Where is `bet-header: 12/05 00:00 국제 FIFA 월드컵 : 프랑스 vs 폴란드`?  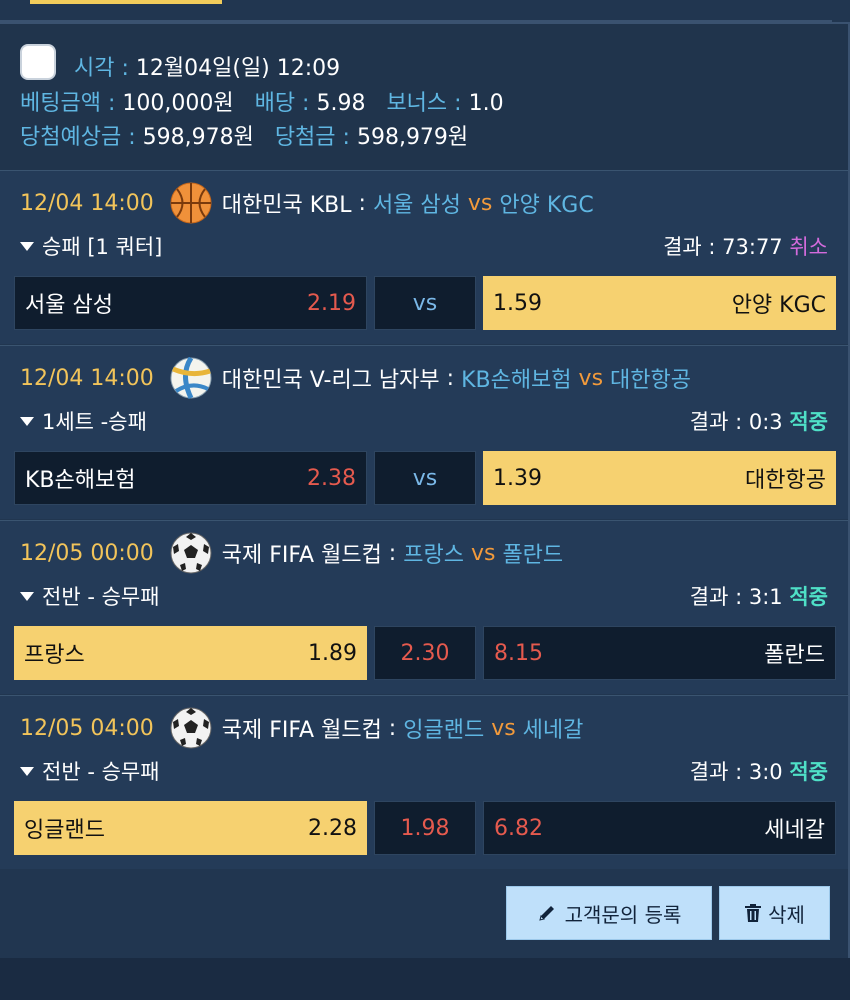
bet-header: 12/05 00:00 국제 FIFA 월드컵 : 프랑스 vs 폴란드 is located at coordinates (292, 553).